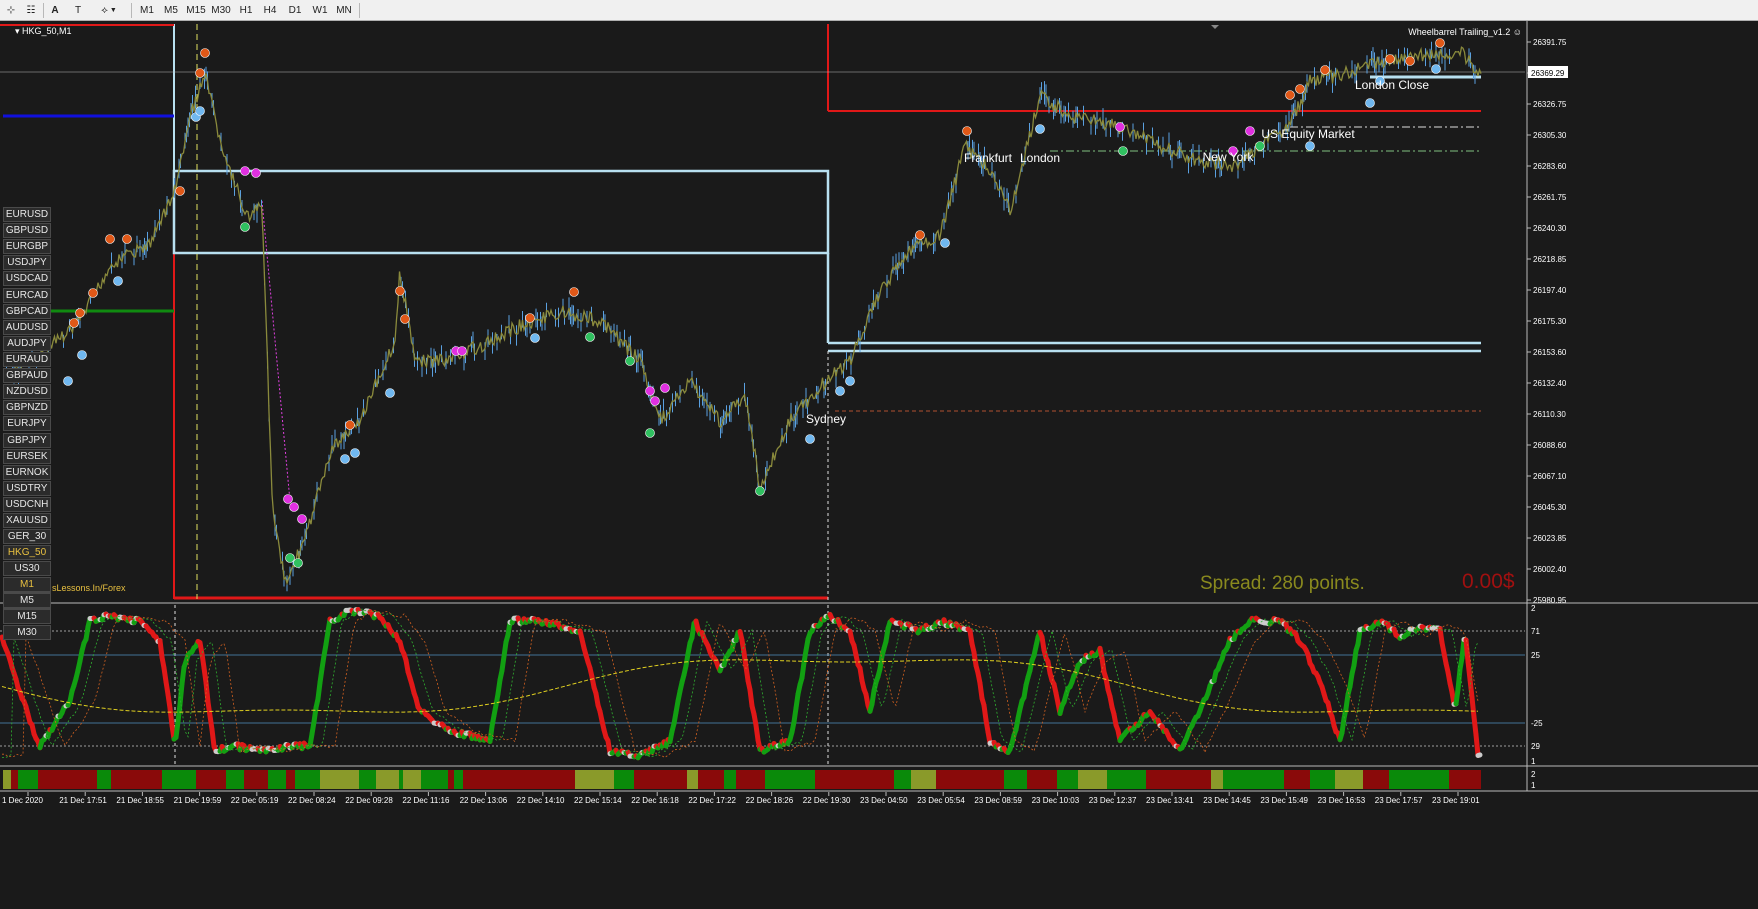 This screenshot has width=1758, height=909. Describe the element at coordinates (1040, 158) in the screenshot. I see `session-label-london: London` at that location.